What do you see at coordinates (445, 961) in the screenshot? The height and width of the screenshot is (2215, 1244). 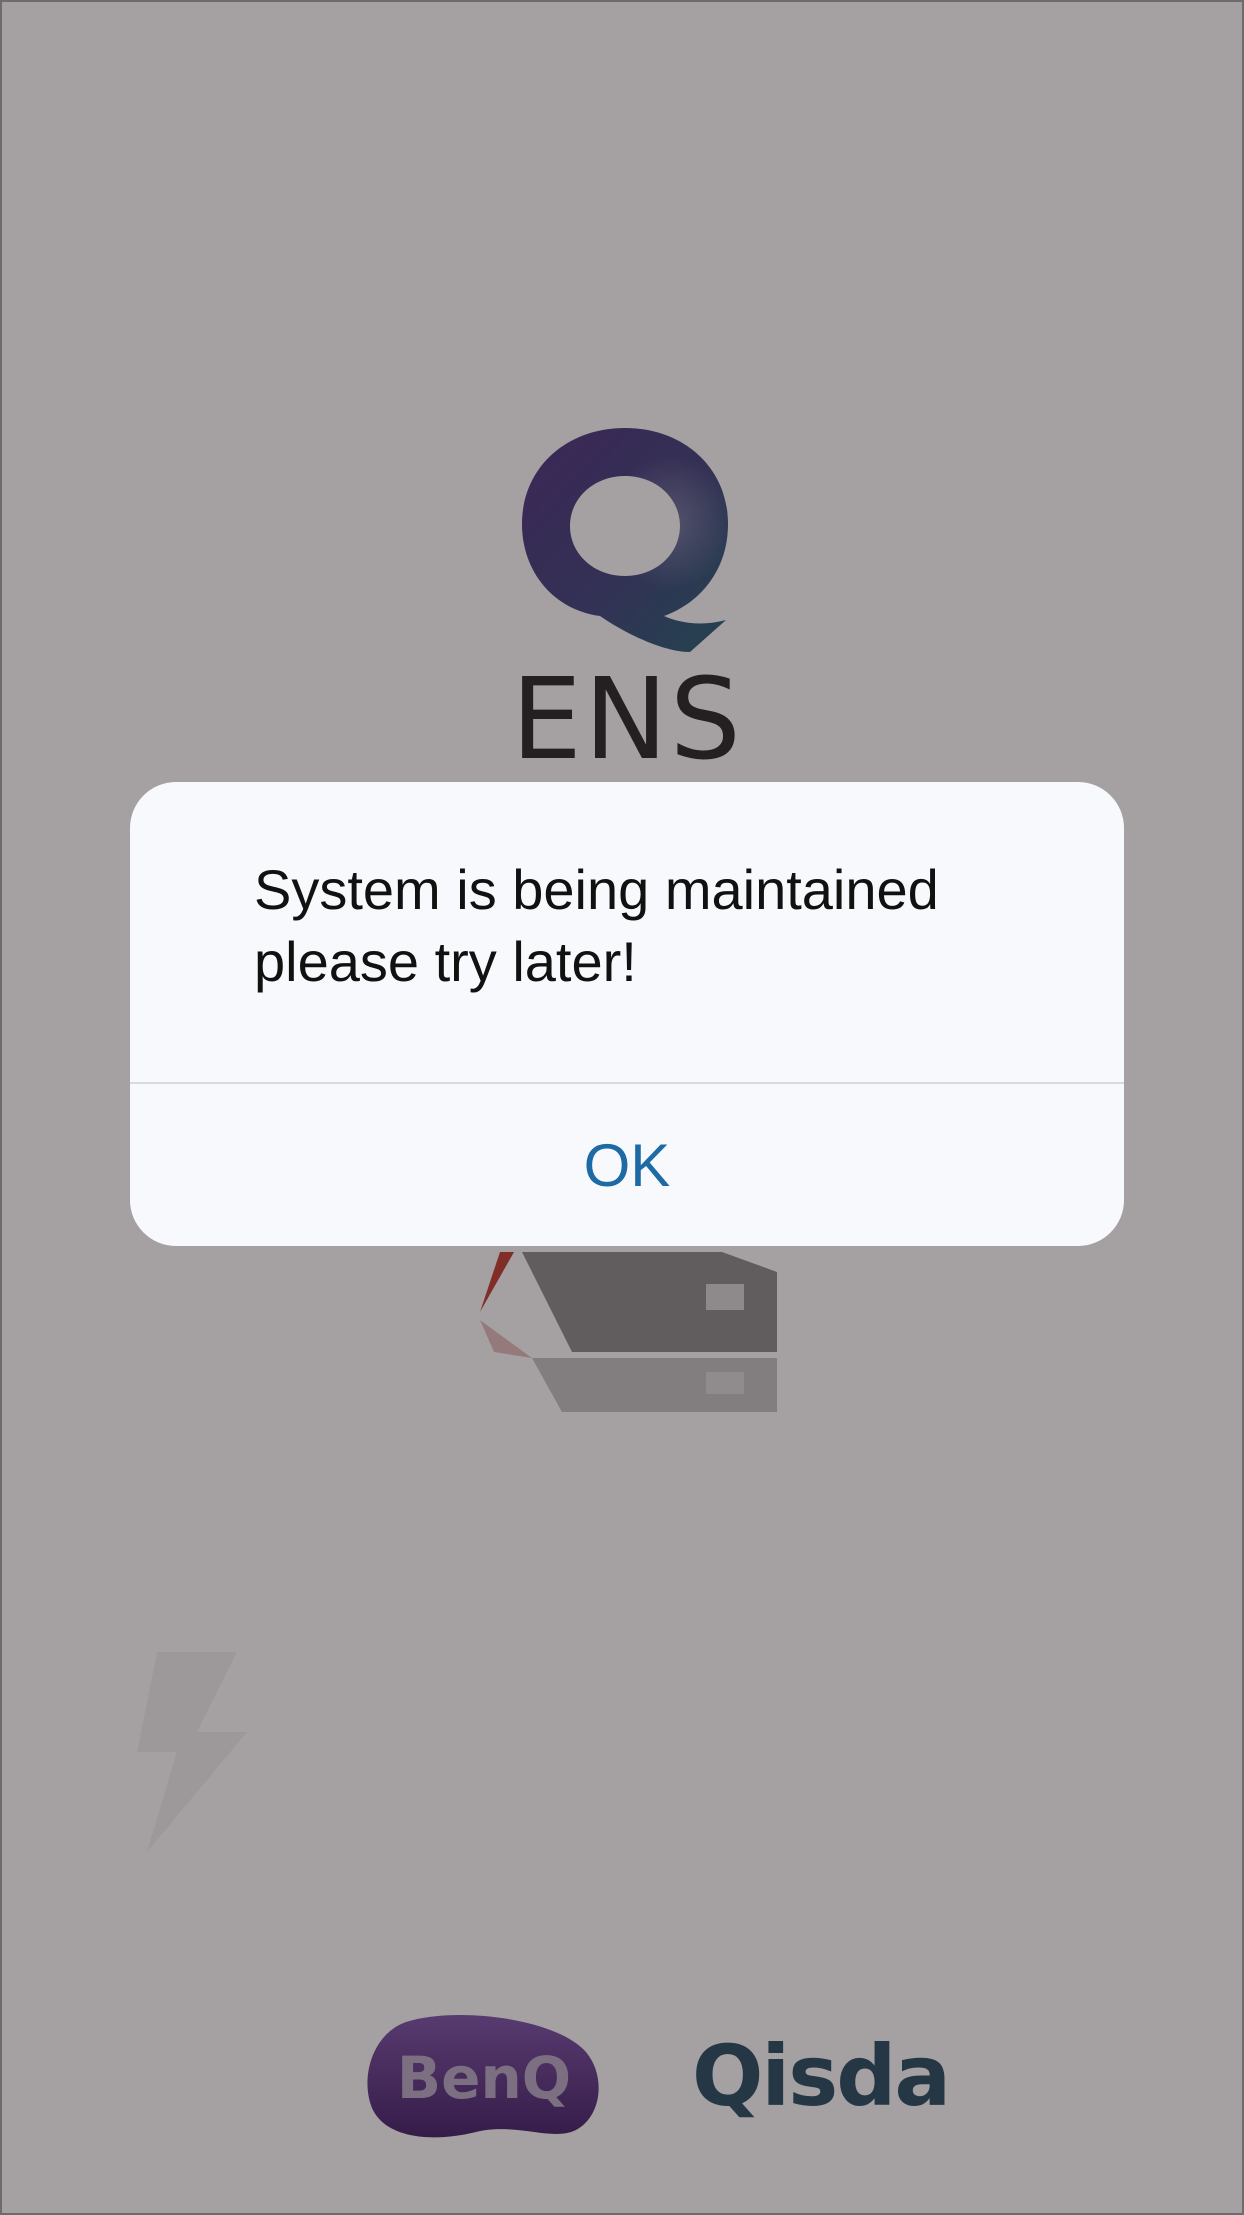 I see `alert-message-line-2: please try later!` at bounding box center [445, 961].